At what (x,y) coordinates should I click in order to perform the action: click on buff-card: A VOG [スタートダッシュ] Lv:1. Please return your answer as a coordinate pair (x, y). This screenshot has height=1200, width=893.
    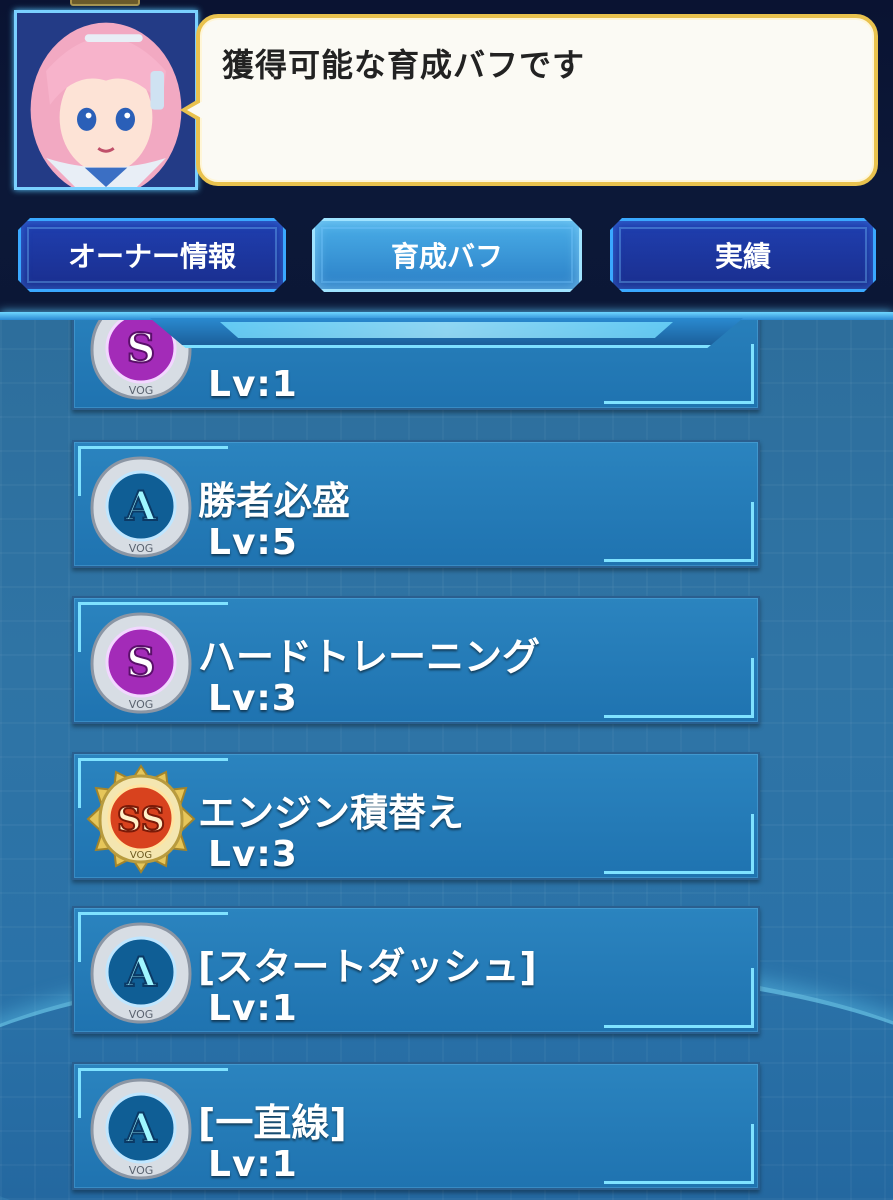
    Looking at the image, I should click on (416, 970).